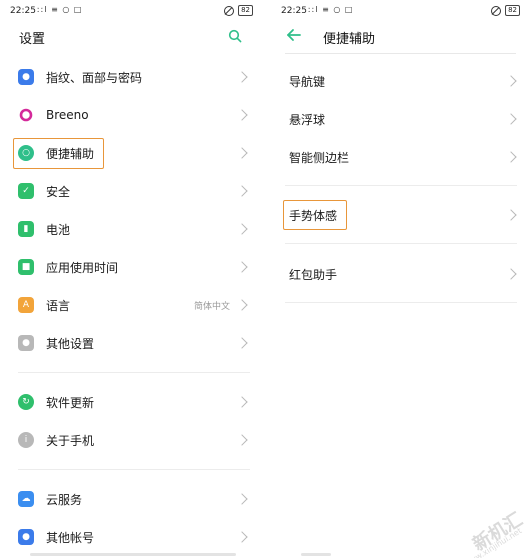 The image size is (530, 558). Describe the element at coordinates (82, 267) in the screenshot. I see `settings-item-label: 应用使用时间` at that location.